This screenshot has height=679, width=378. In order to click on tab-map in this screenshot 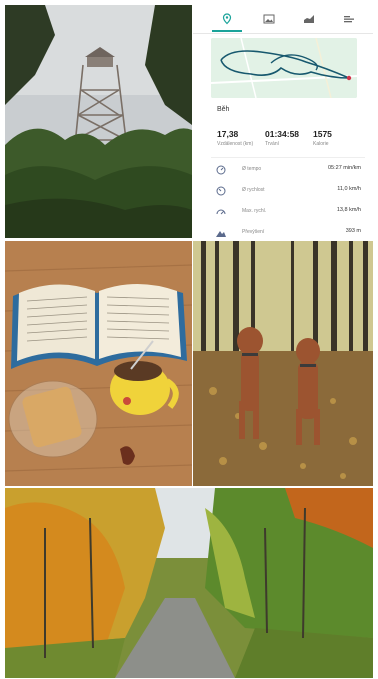, I will do `click(227, 19)`.